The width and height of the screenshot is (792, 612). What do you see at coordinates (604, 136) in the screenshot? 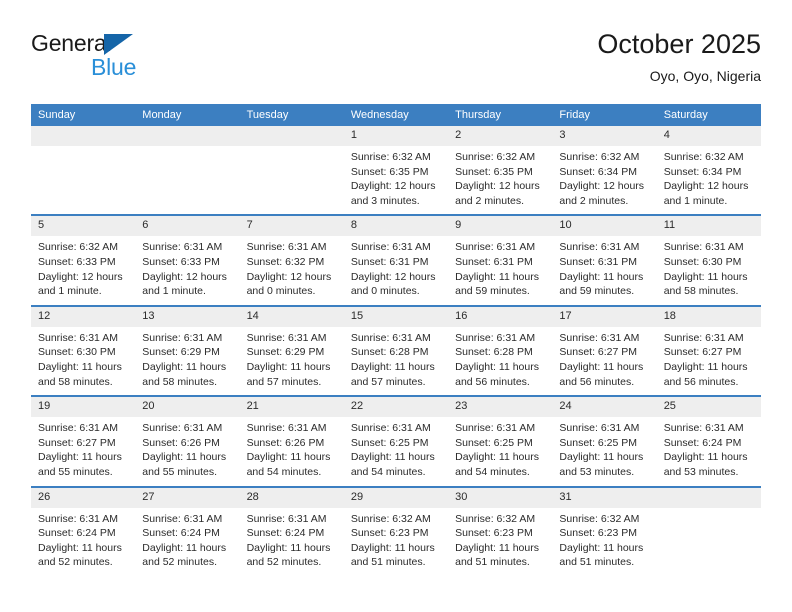
I see `day-number: 3` at bounding box center [604, 136].